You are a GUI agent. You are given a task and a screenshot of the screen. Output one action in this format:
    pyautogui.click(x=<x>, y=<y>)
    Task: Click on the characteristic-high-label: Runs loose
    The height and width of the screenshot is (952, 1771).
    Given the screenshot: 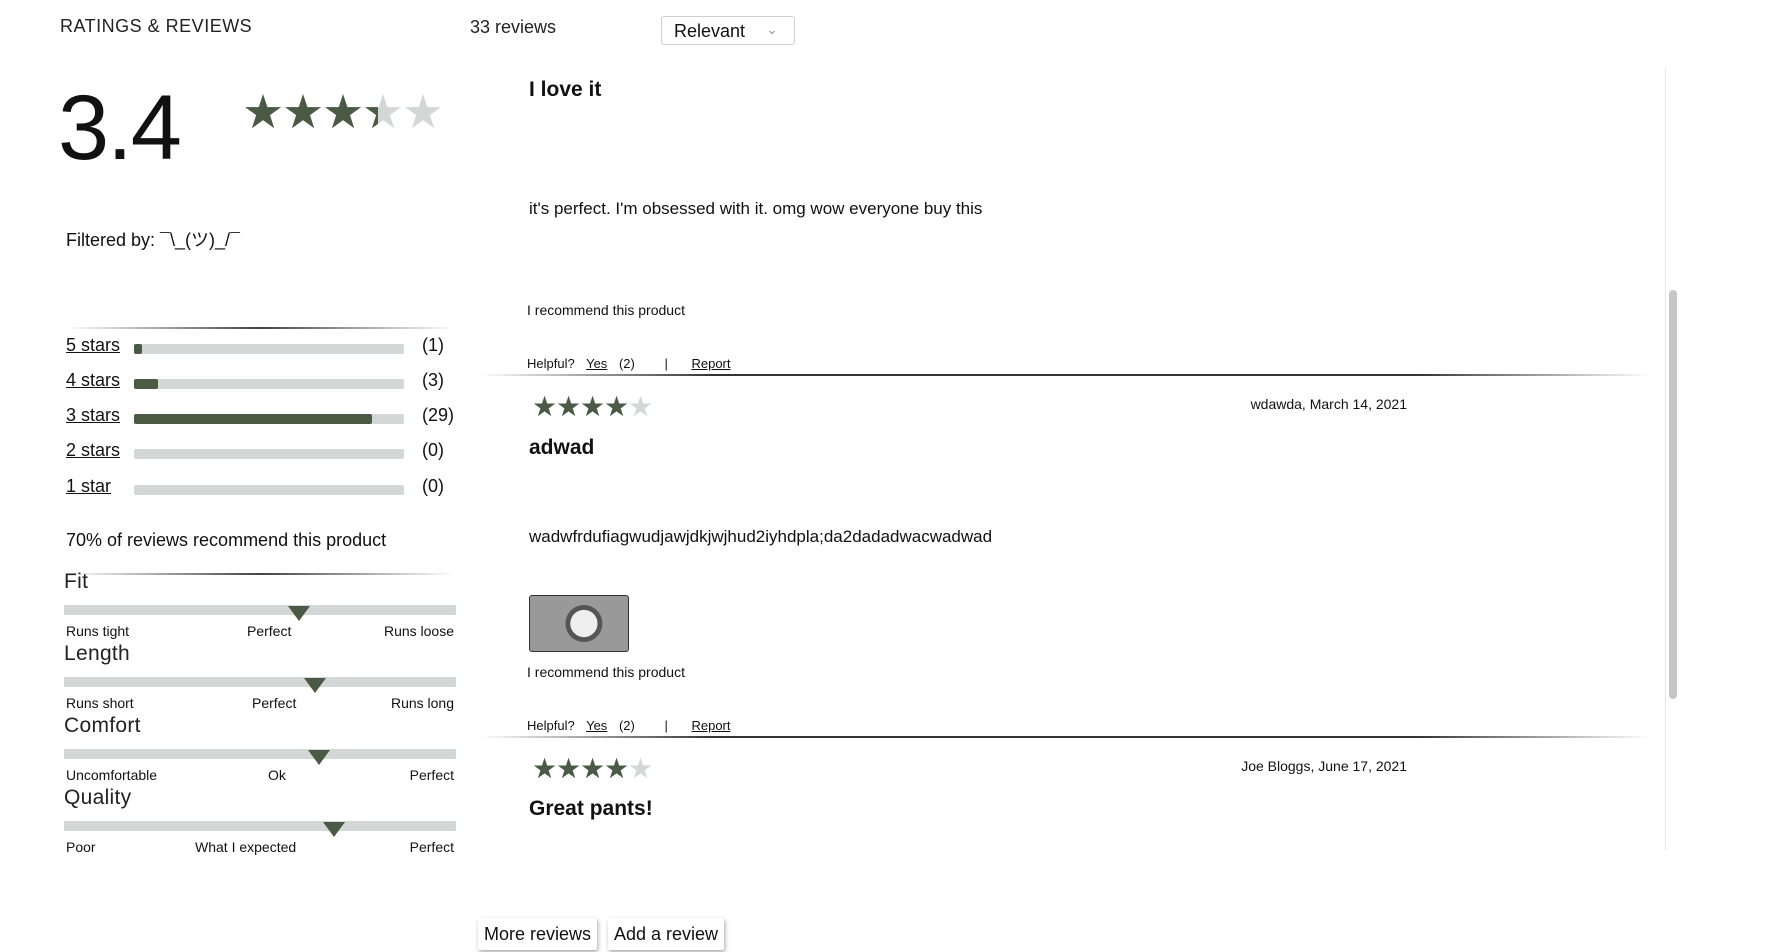 What is the action you would take?
    pyautogui.click(x=418, y=631)
    